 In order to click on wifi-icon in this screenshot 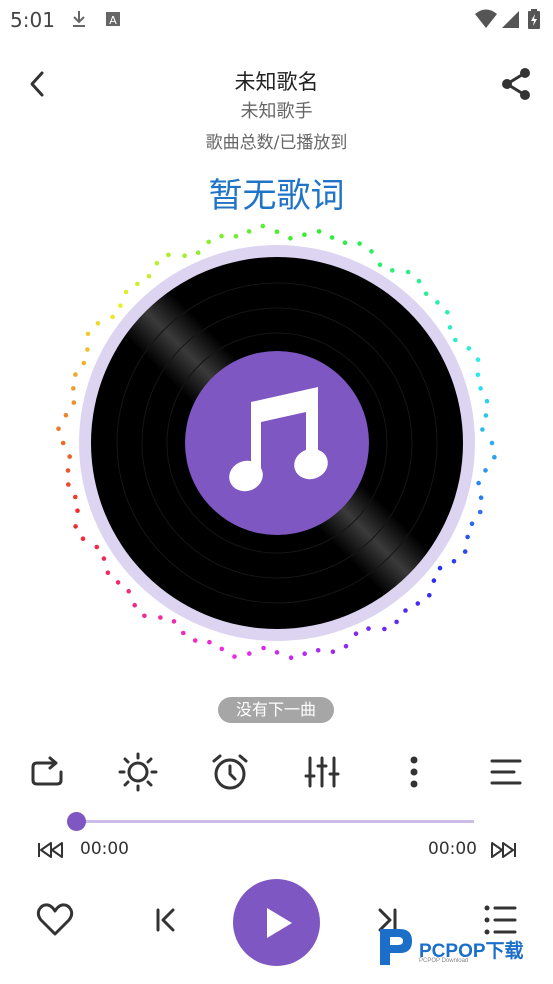, I will do `click(486, 18)`.